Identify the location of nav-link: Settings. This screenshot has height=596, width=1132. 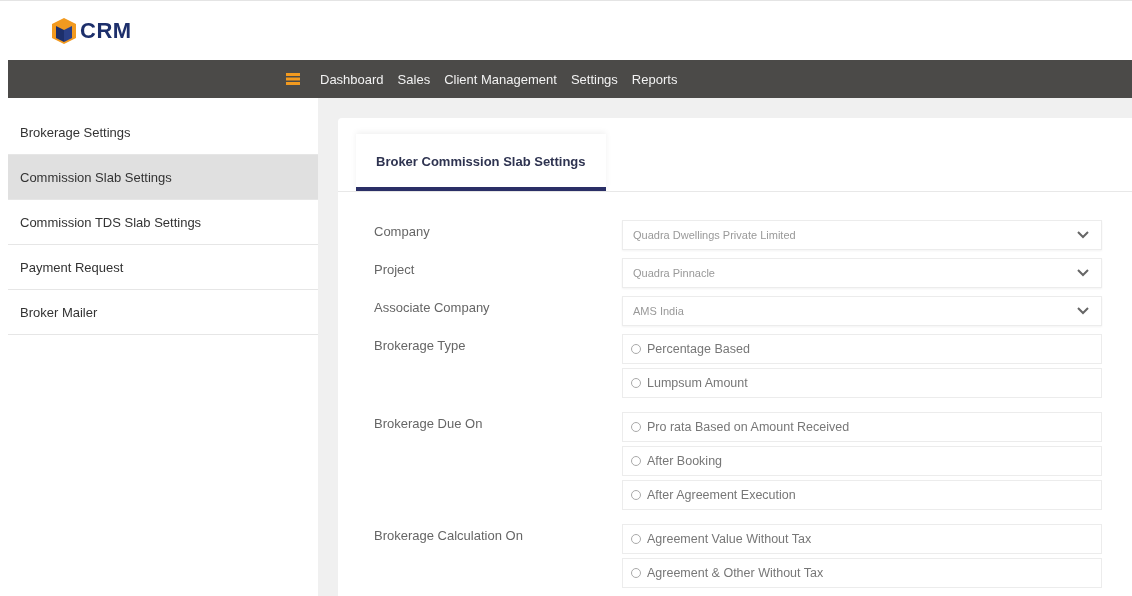
(594, 79).